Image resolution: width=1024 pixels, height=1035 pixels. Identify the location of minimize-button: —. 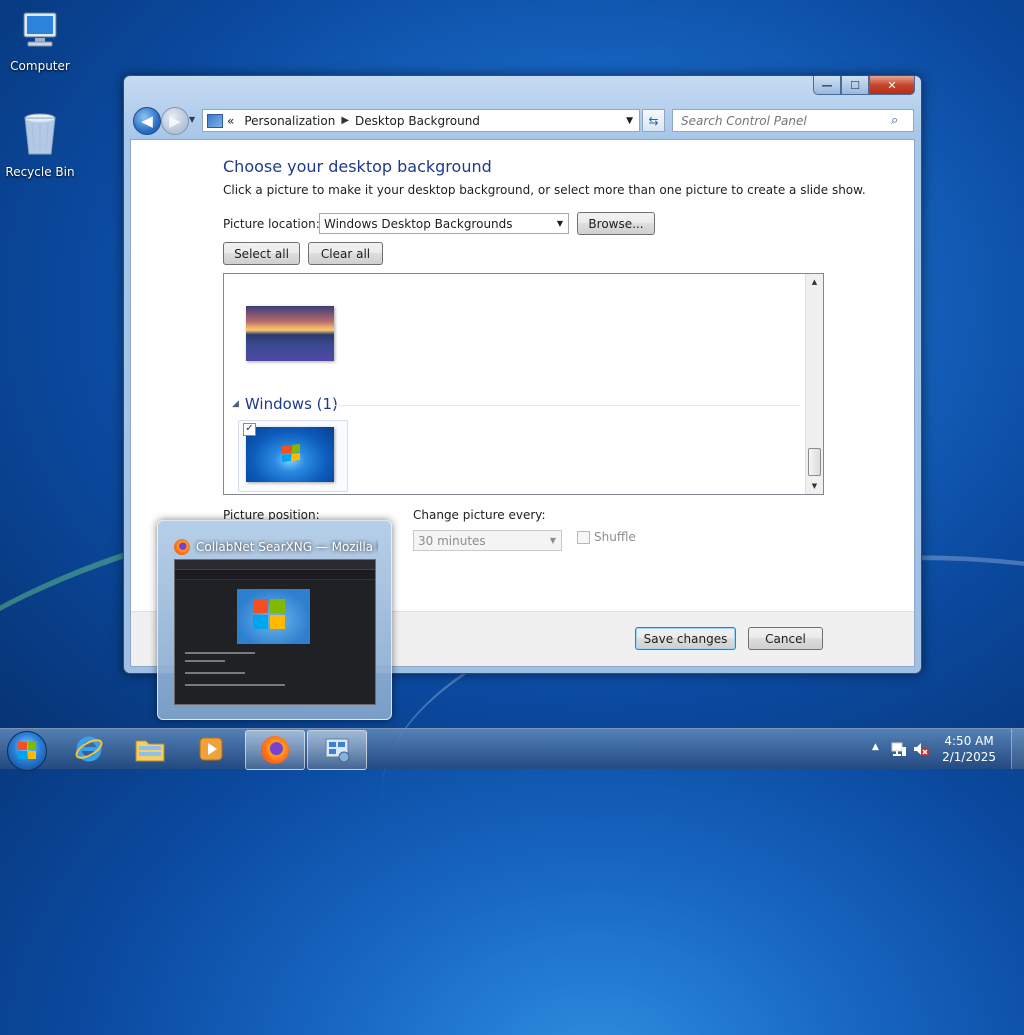
(827, 85).